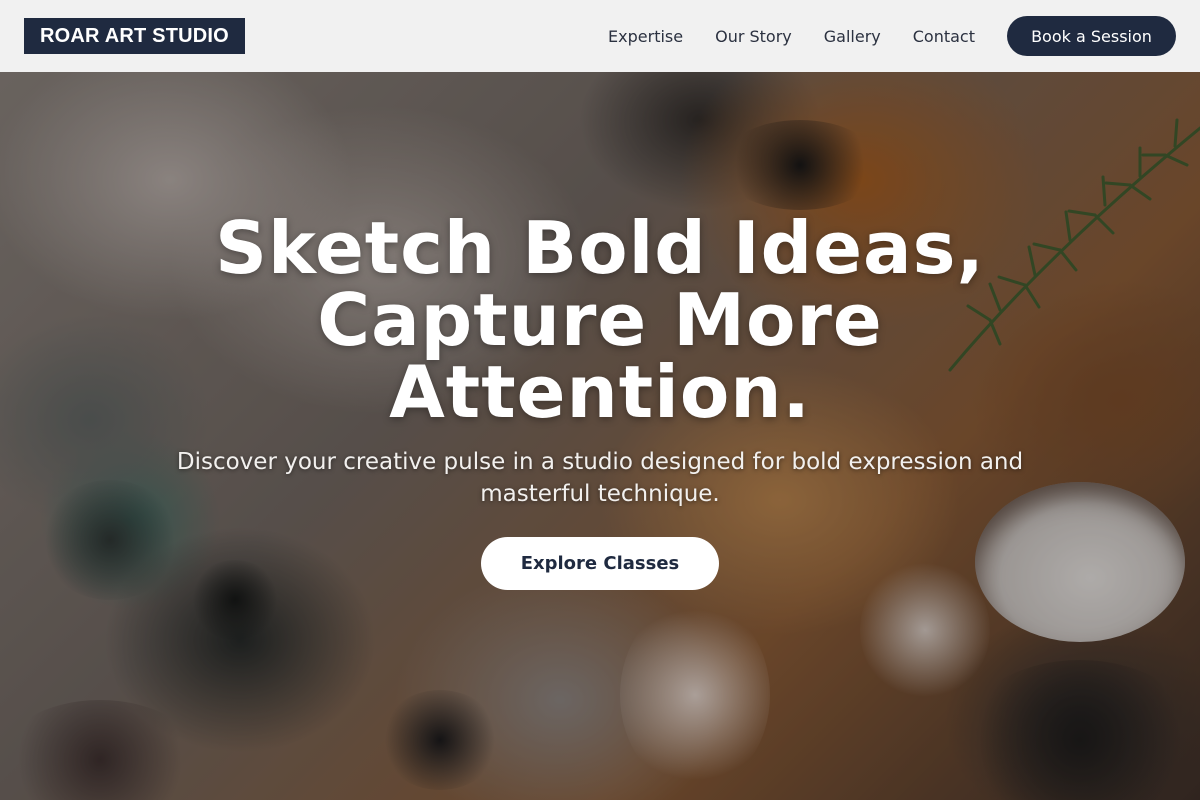  I want to click on nav-link-our-story: Our Story, so click(753, 36).